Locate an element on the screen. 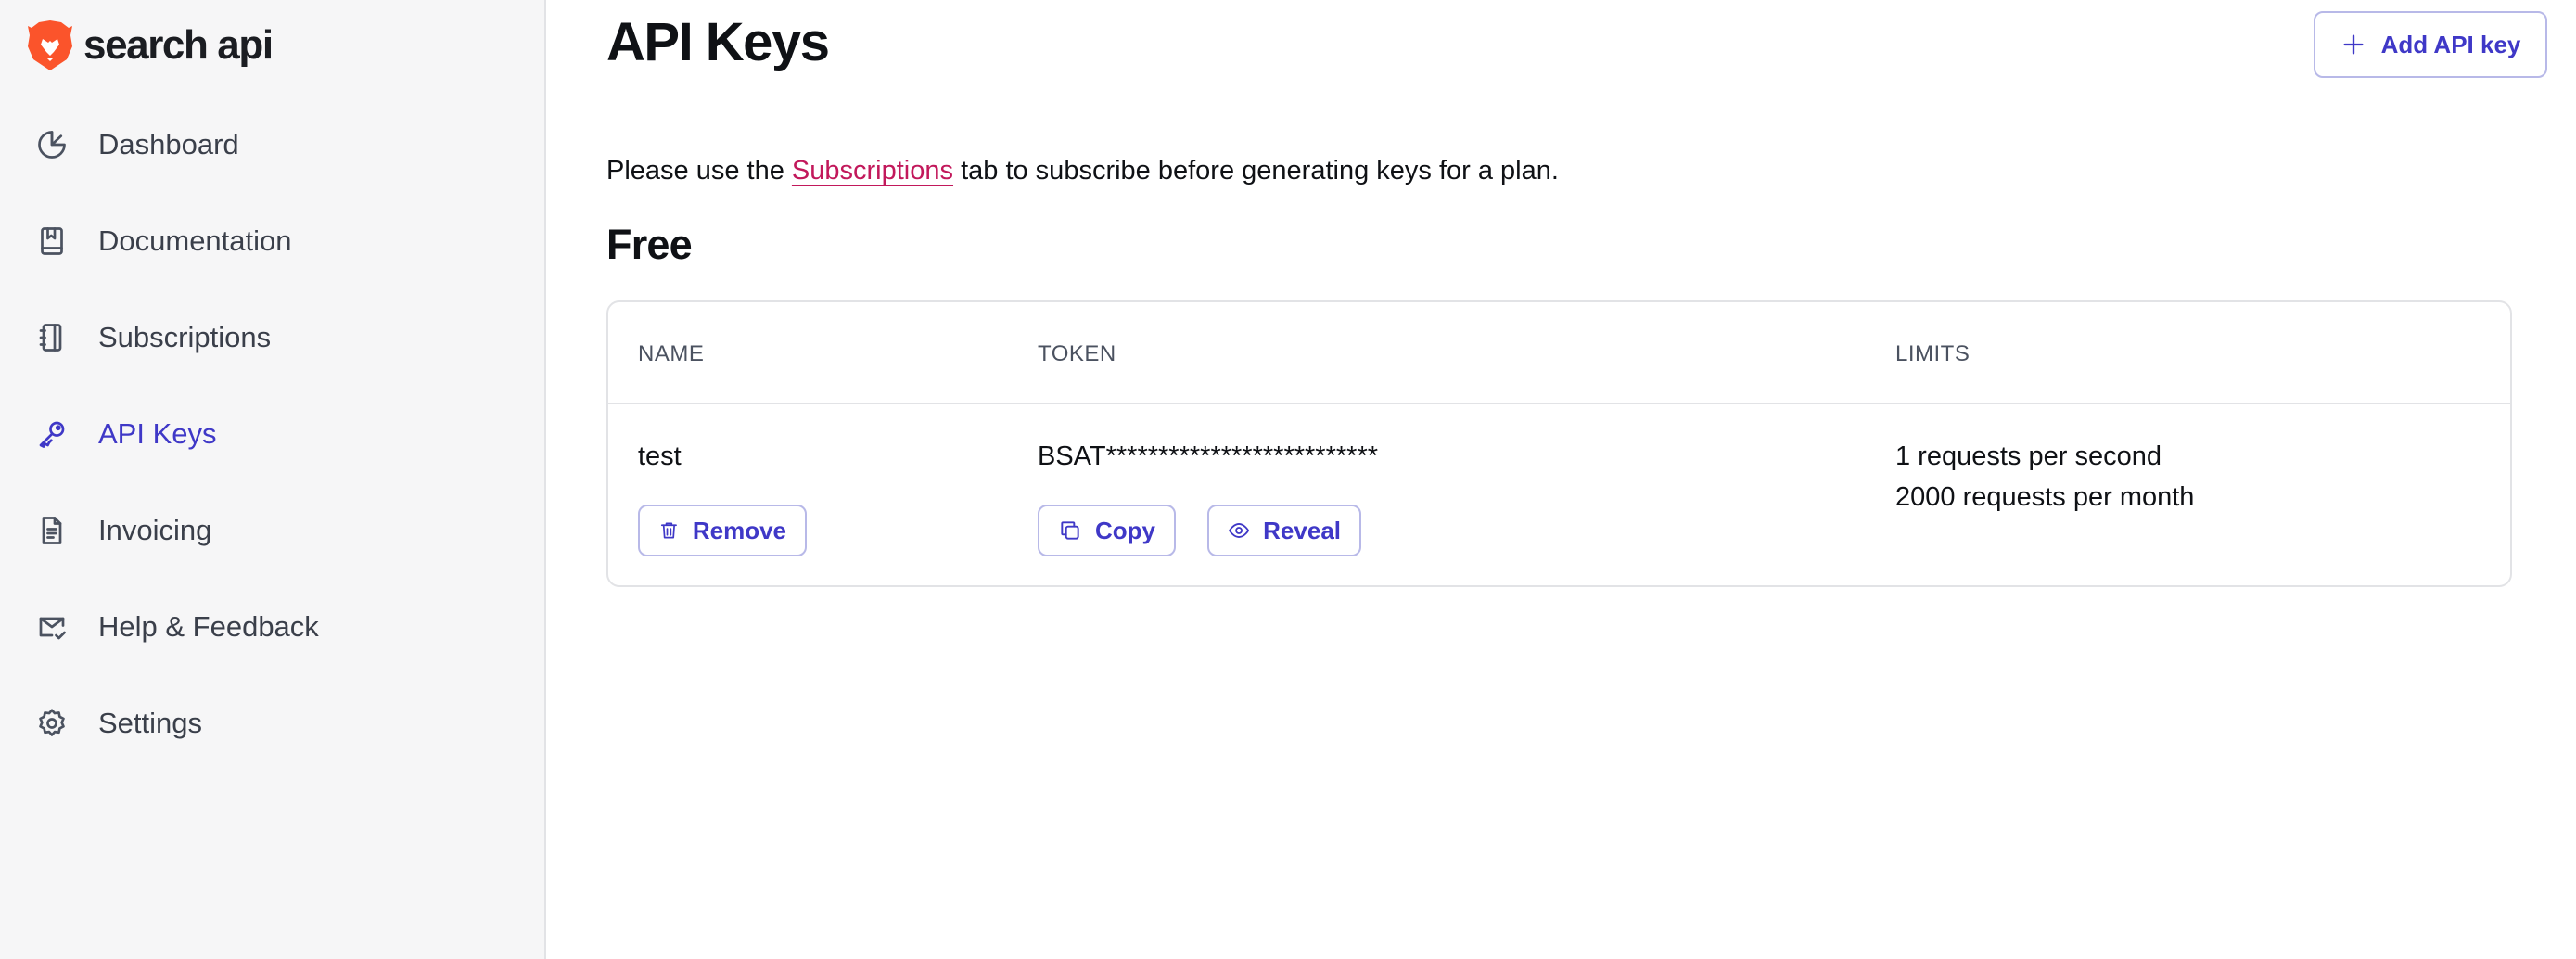 This screenshot has height=959, width=2576. pie-chart-icon is located at coordinates (52, 144).